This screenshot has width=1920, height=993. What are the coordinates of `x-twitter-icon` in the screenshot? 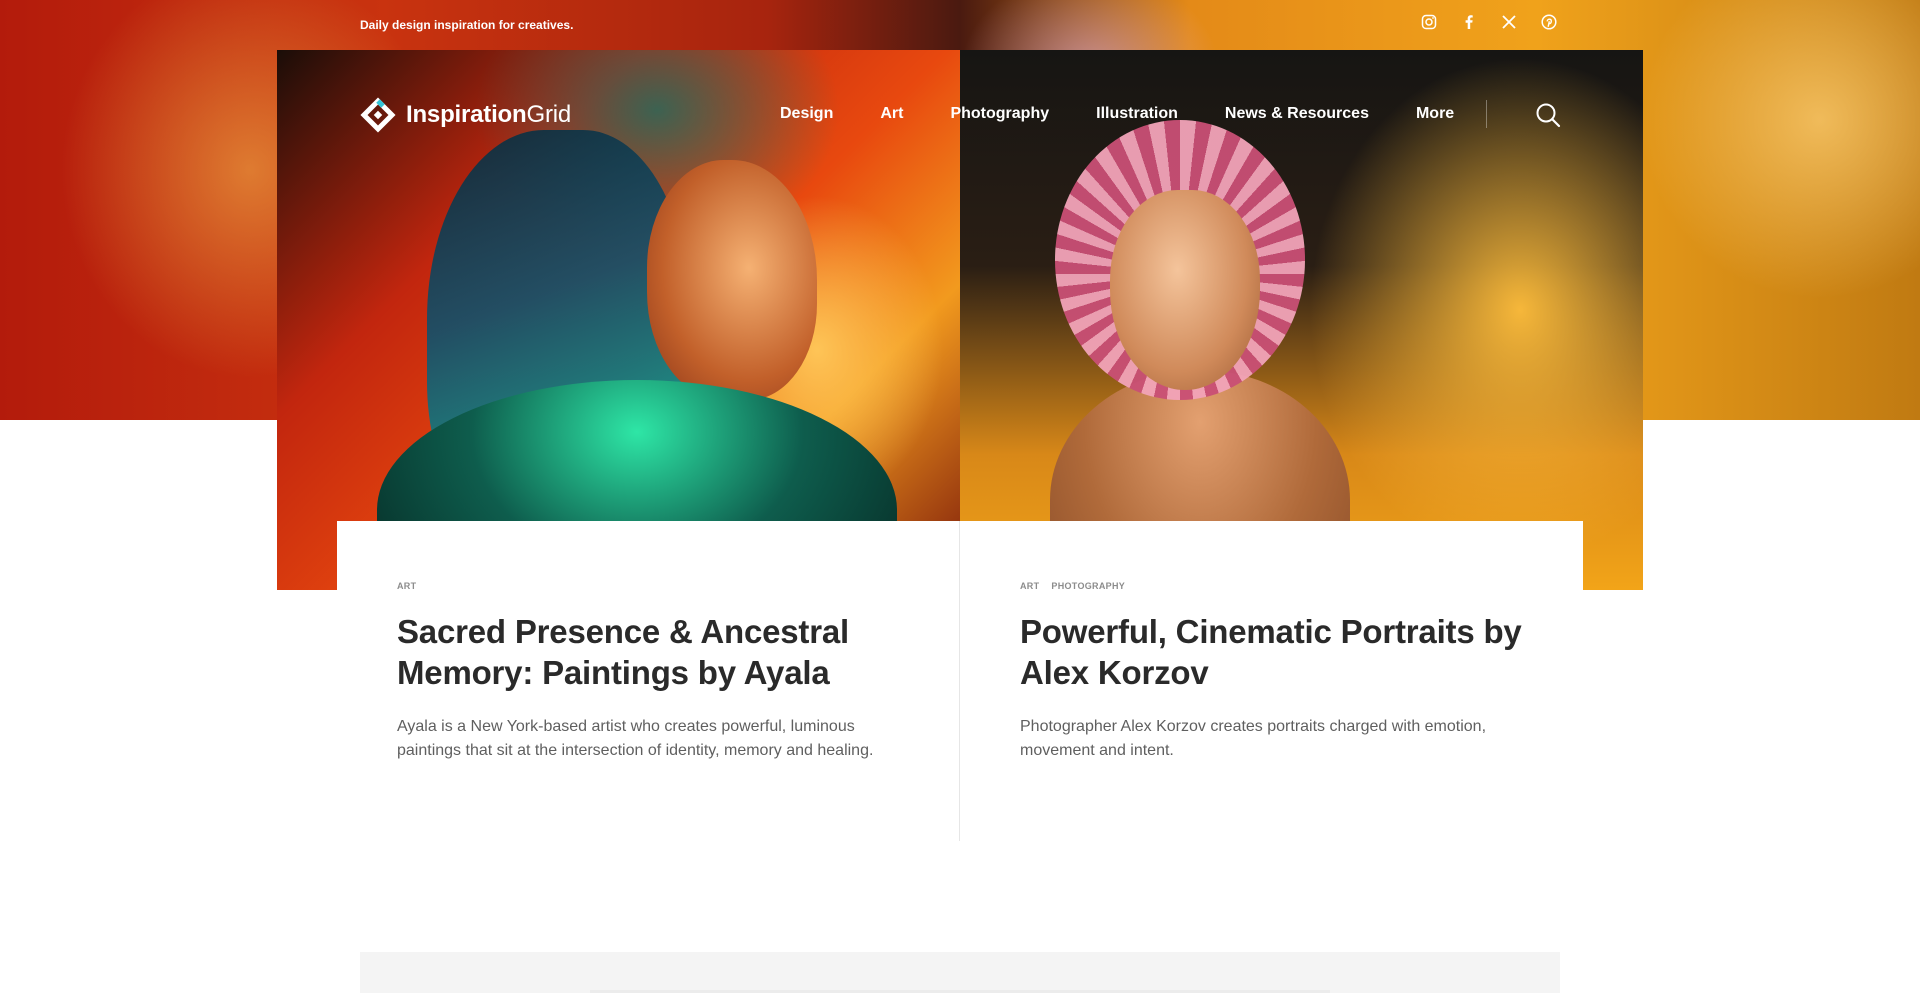 It's located at (1509, 22).